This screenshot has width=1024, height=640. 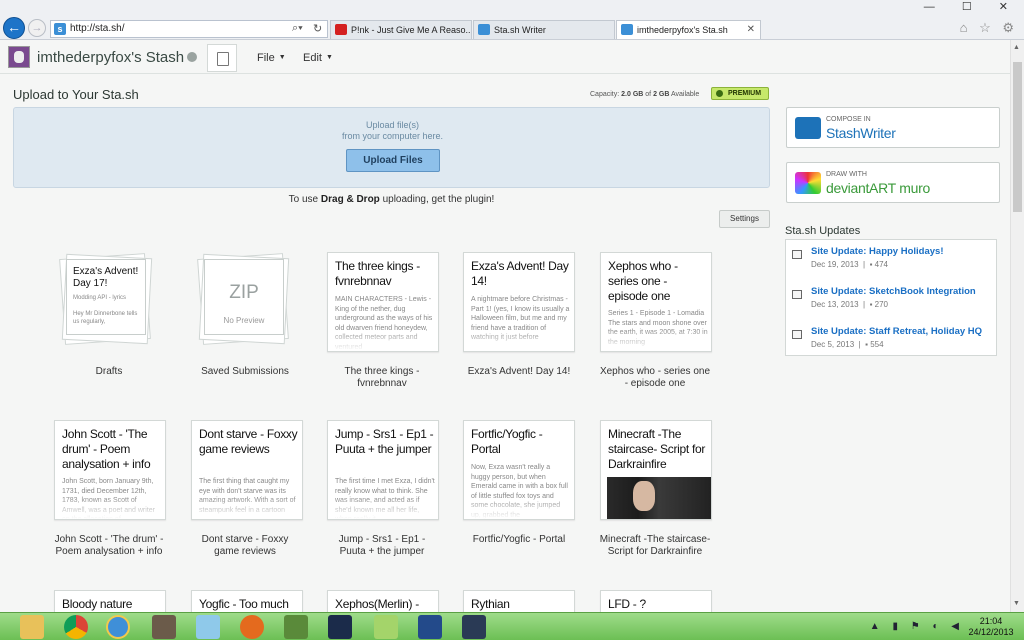 I want to click on card-title: The three kings - fvnrebnnav, so click(x=377, y=273).